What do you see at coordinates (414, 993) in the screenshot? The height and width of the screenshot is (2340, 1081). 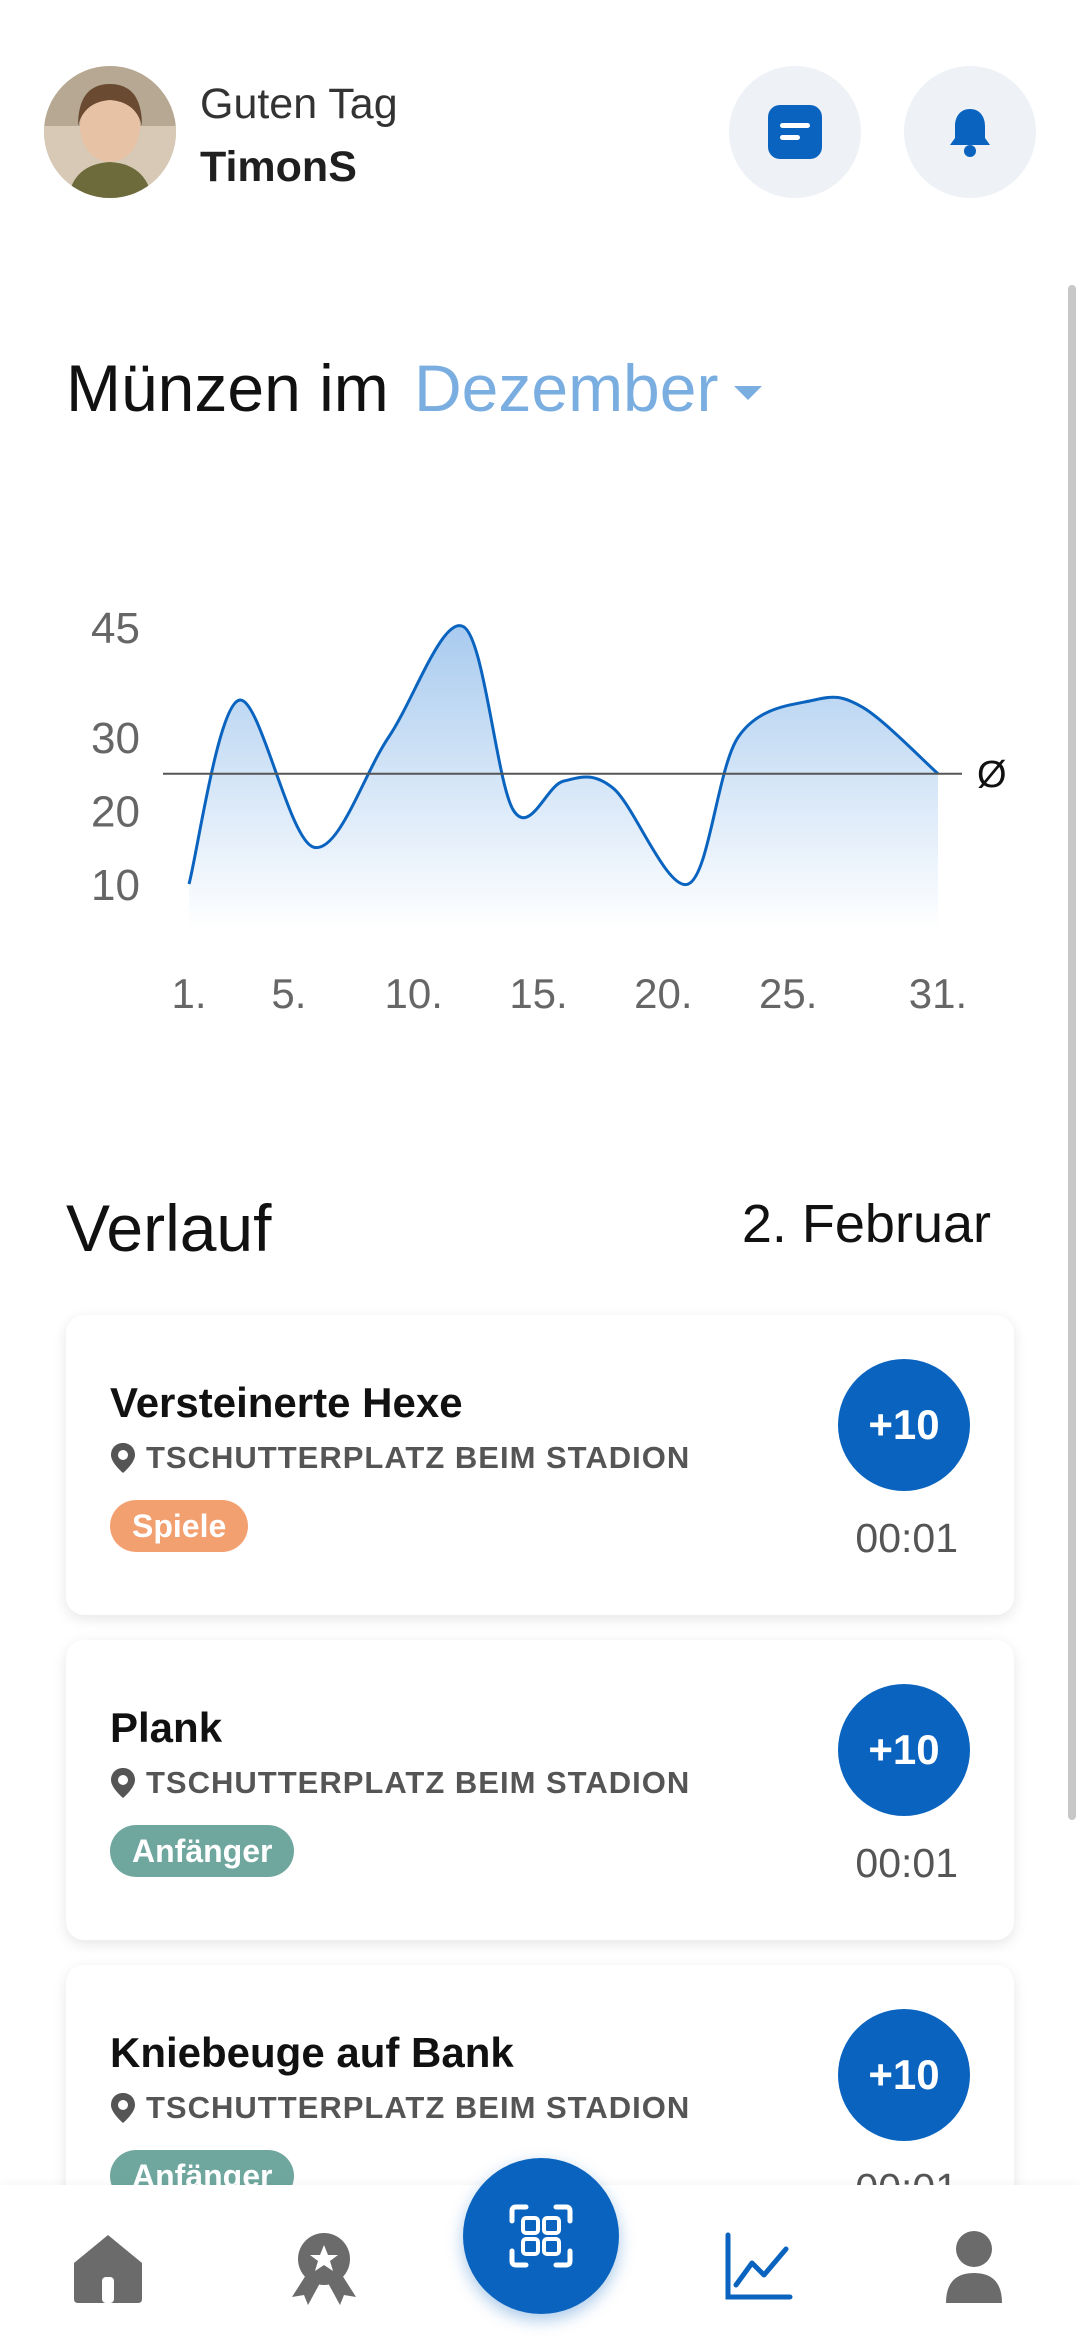 I see `x-tick-label: 10.` at bounding box center [414, 993].